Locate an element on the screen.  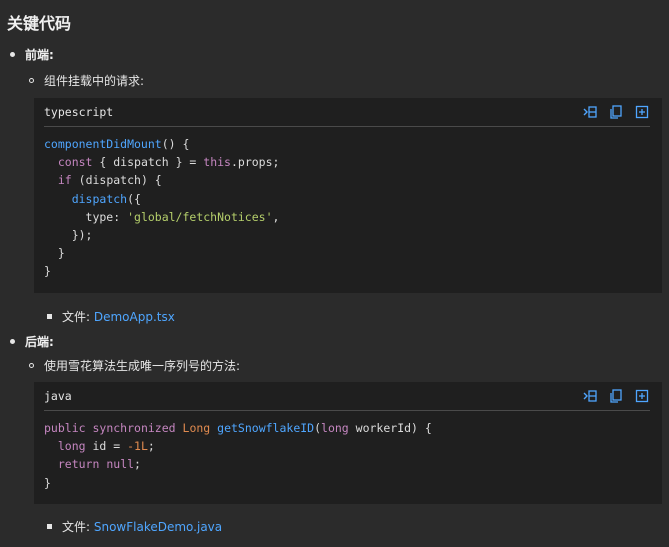
code-language-label: typescript is located at coordinates (79, 112).